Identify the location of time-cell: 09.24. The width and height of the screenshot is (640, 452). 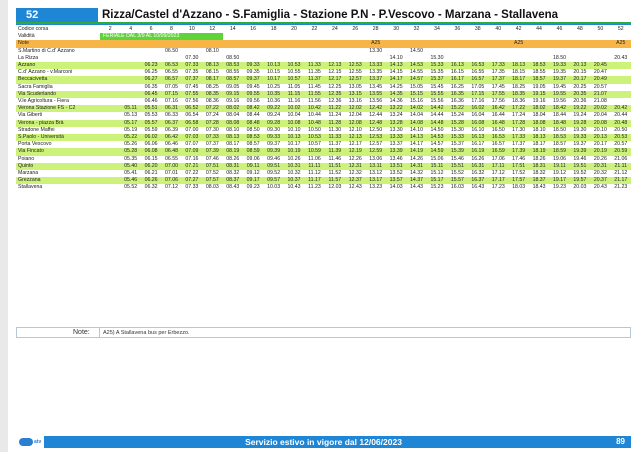
(273, 116).